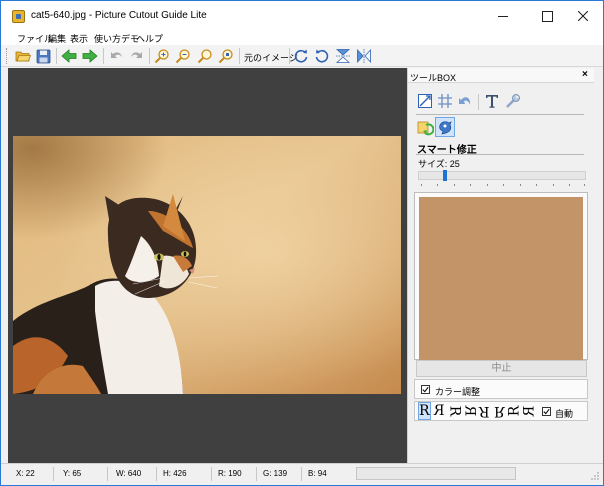 The width and height of the screenshot is (604, 486). Describe the element at coordinates (564, 414) in the screenshot. I see `auto-label: 自動` at that location.